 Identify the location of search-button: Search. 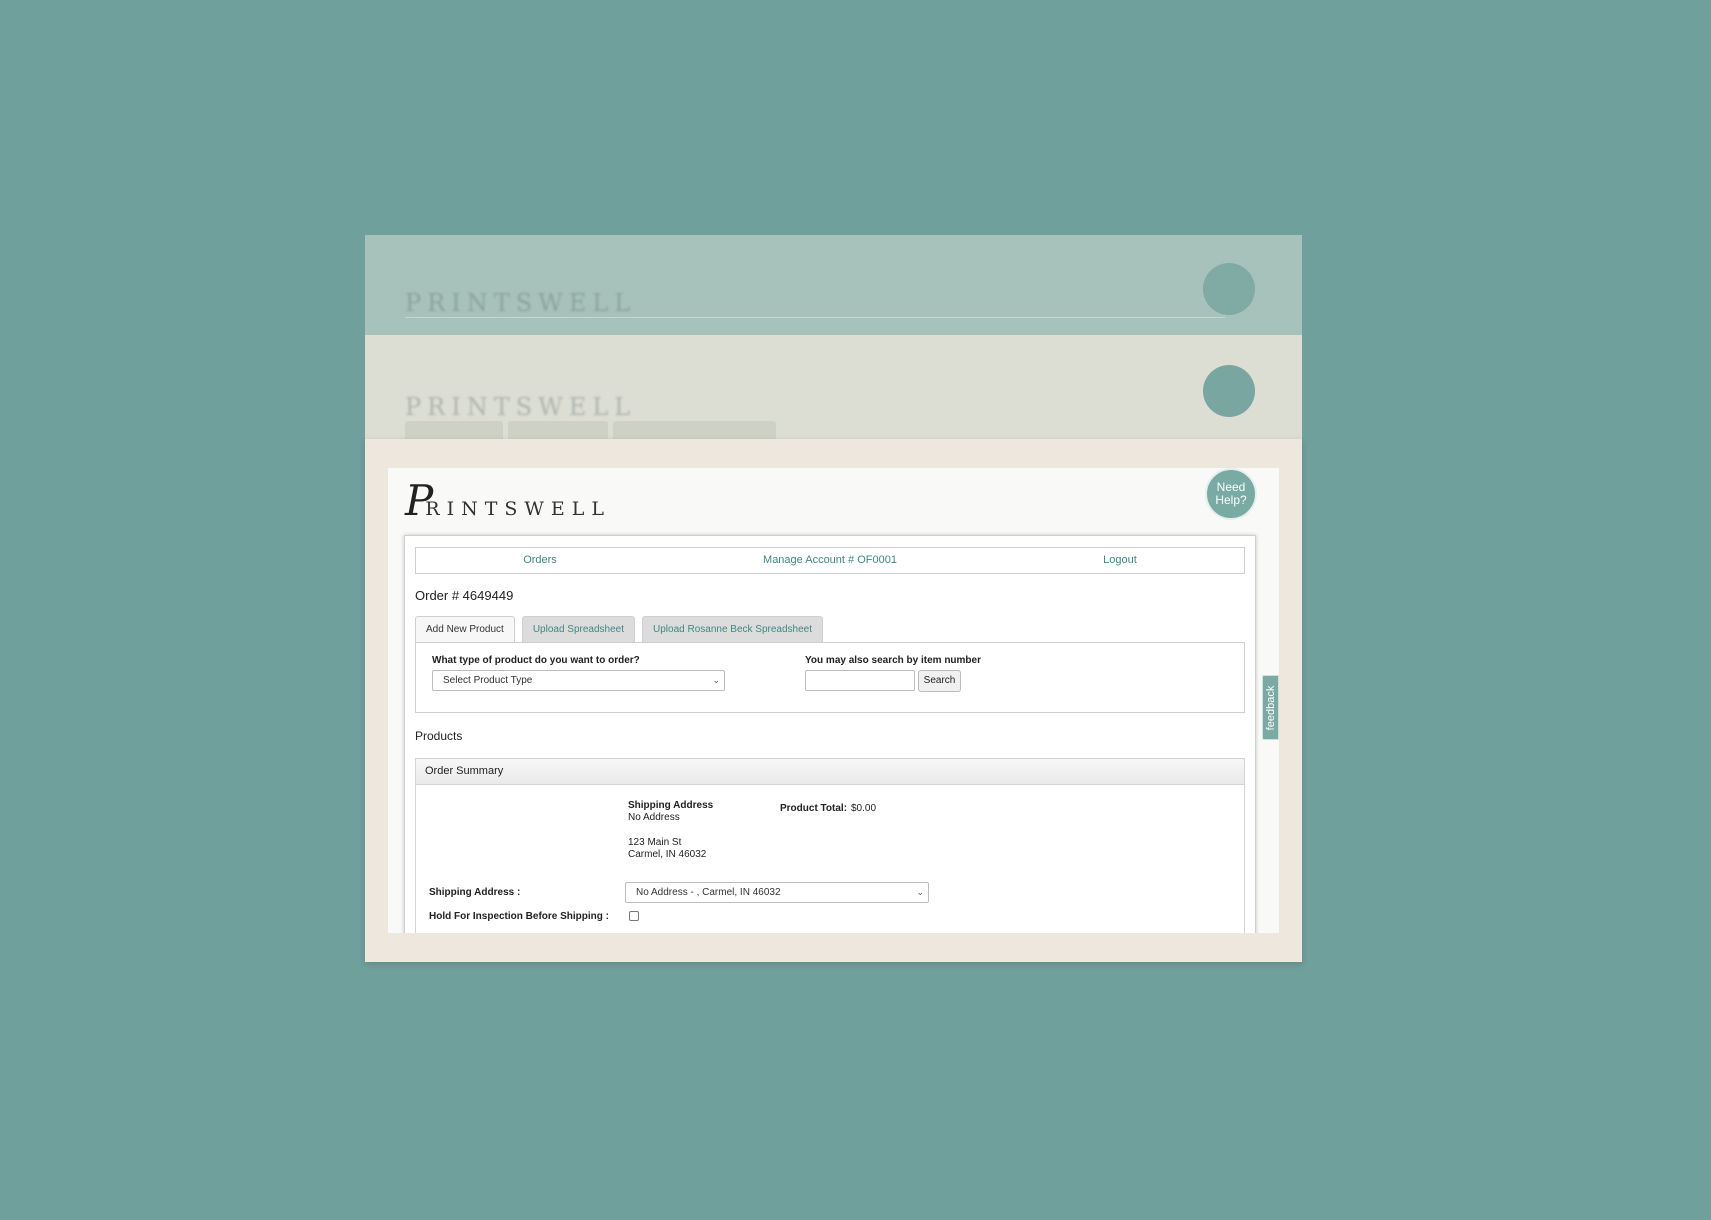
(939, 681).